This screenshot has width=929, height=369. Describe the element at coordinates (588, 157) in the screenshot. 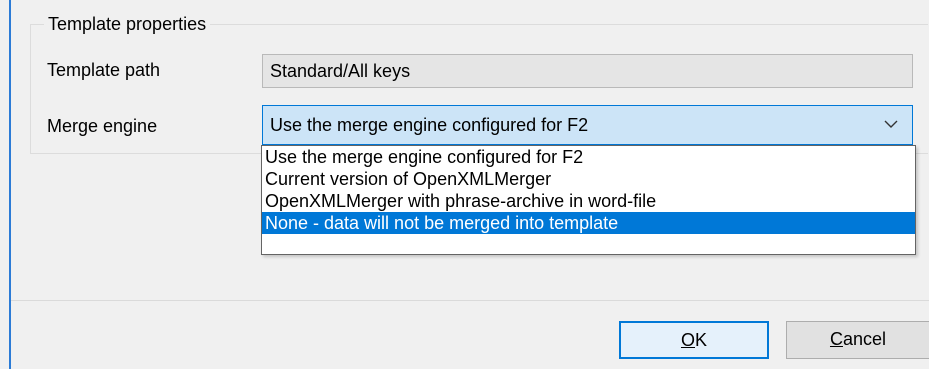

I see `dropdown-option: Use the merge engine configured for F2` at that location.